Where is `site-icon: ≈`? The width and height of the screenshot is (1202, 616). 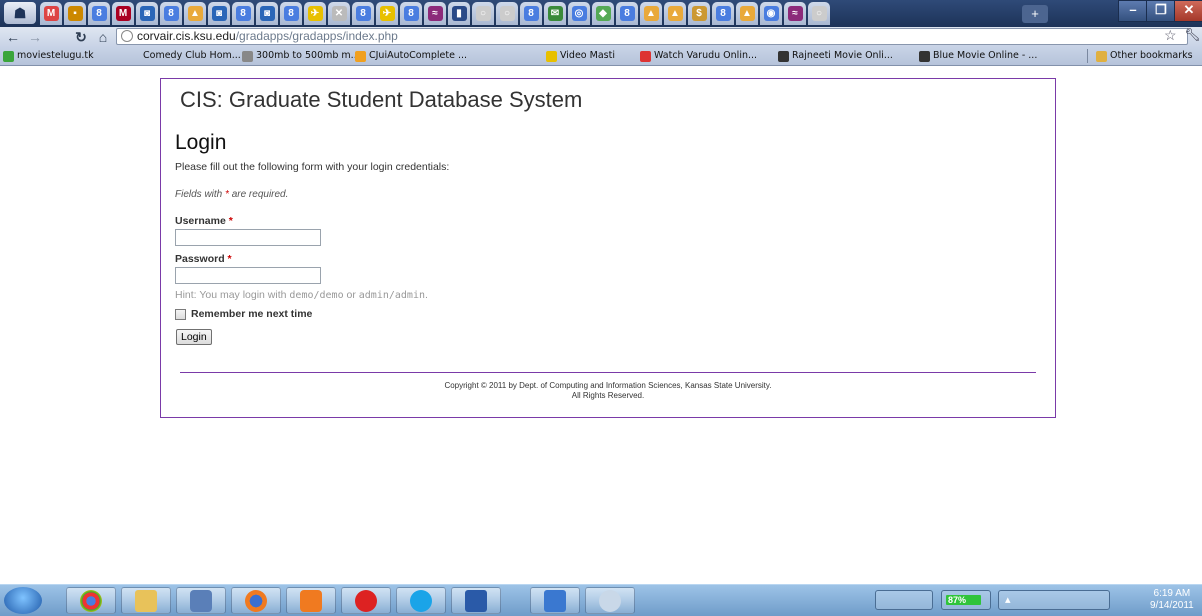 site-icon: ≈ is located at coordinates (435, 13).